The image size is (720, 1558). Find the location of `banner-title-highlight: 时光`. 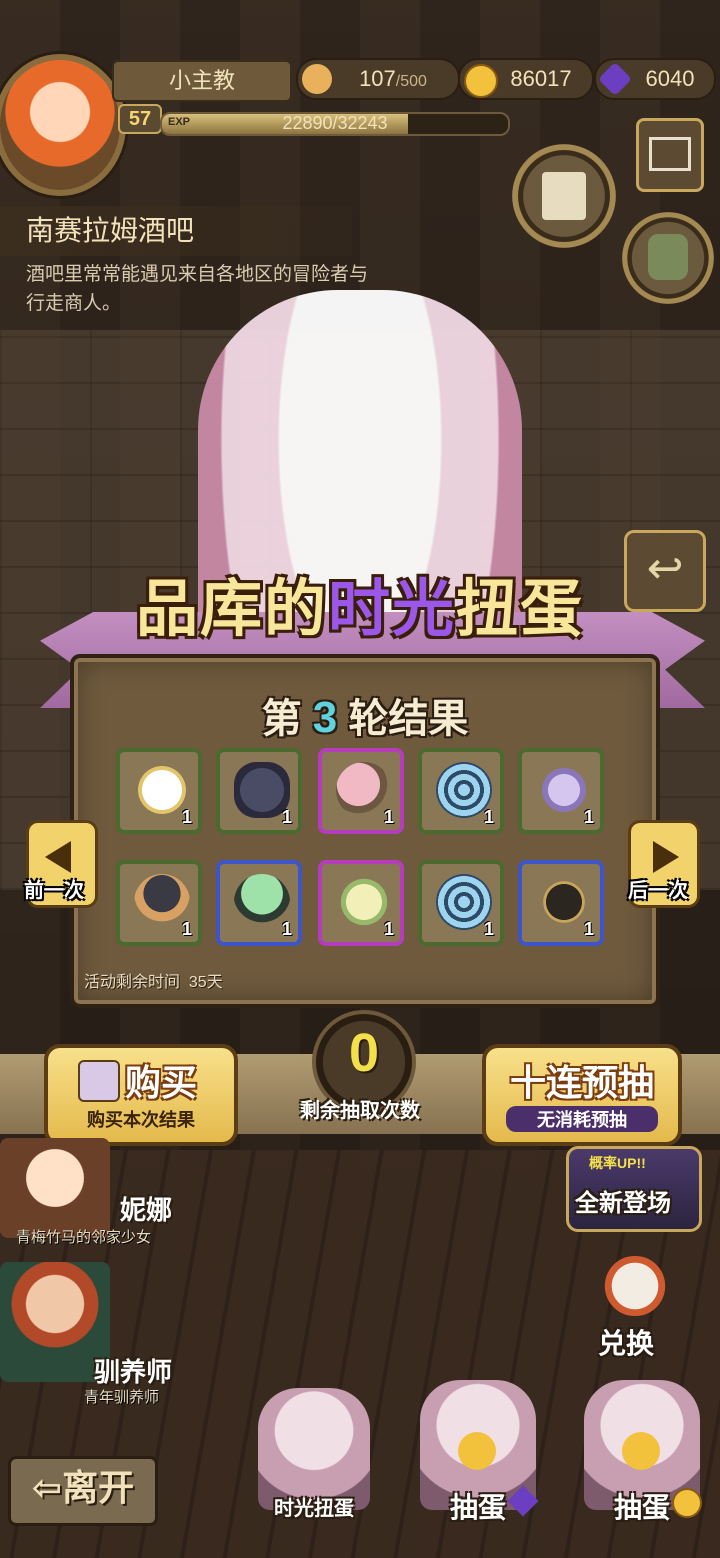

banner-title-highlight: 时光 is located at coordinates (391, 609).